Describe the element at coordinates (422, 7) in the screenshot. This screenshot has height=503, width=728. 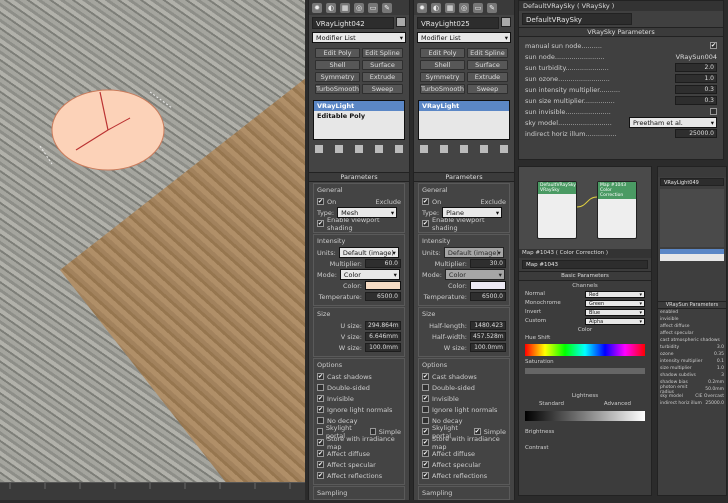
I see `create-tab-icon: ✹` at that location.